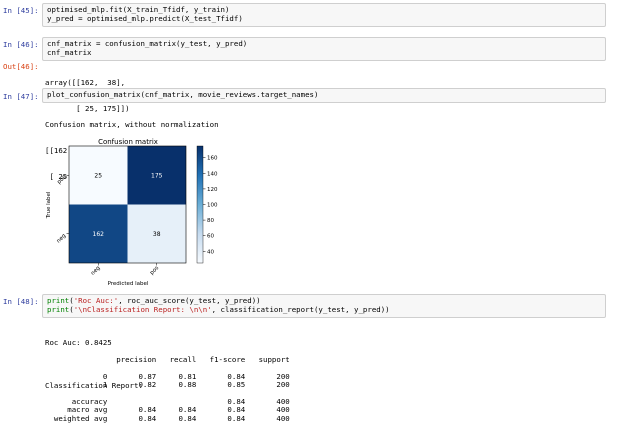 Image resolution: width=630 pixels, height=426 pixels. Describe the element at coordinates (210, 252) in the screenshot. I see `colorbar-tick-label: 40` at that location.